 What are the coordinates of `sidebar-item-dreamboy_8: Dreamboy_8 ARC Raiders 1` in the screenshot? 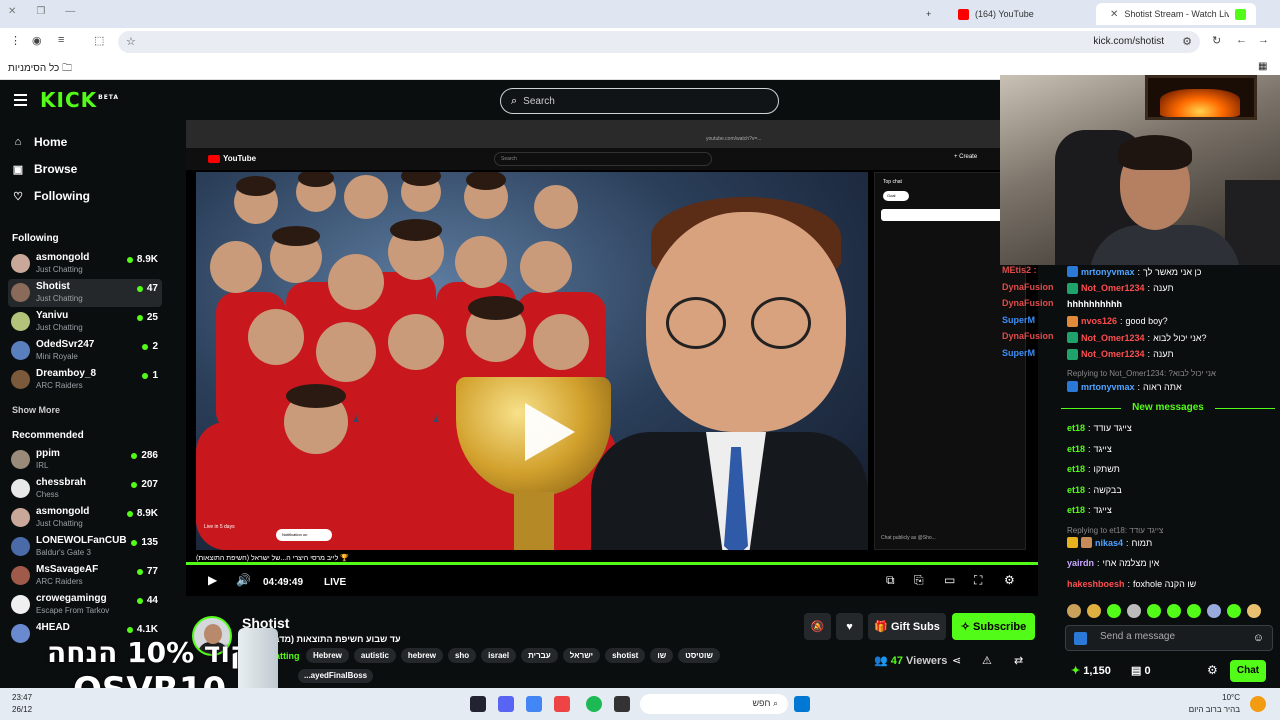 It's located at (85, 380).